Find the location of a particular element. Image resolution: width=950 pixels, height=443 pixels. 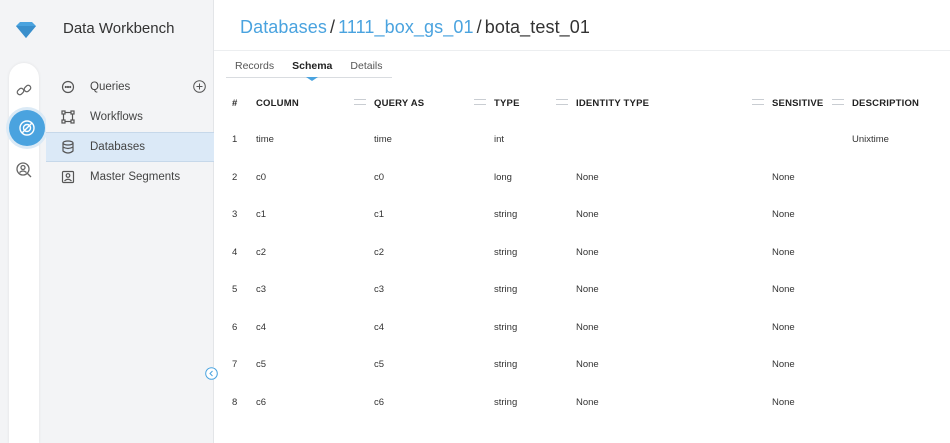

header-divider is located at coordinates (582, 50).